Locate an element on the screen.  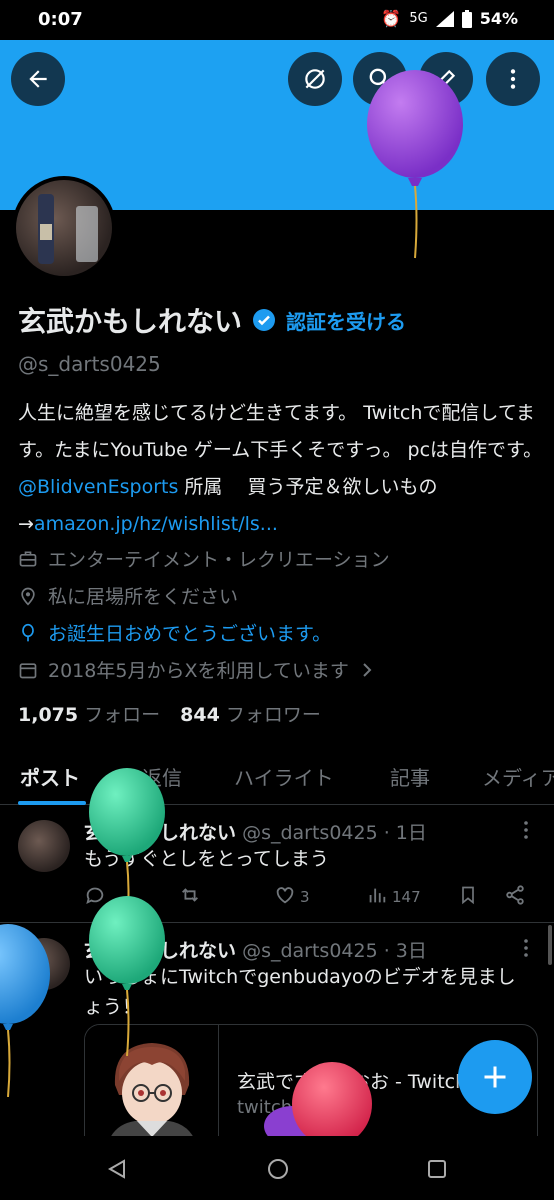
block-button is located at coordinates (315, 79).